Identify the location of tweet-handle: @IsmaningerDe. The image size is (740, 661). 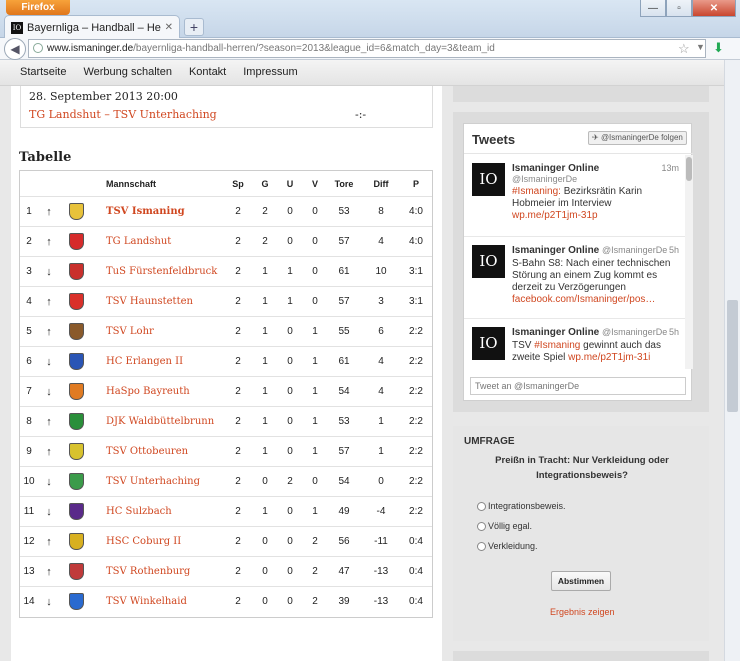
(545, 179).